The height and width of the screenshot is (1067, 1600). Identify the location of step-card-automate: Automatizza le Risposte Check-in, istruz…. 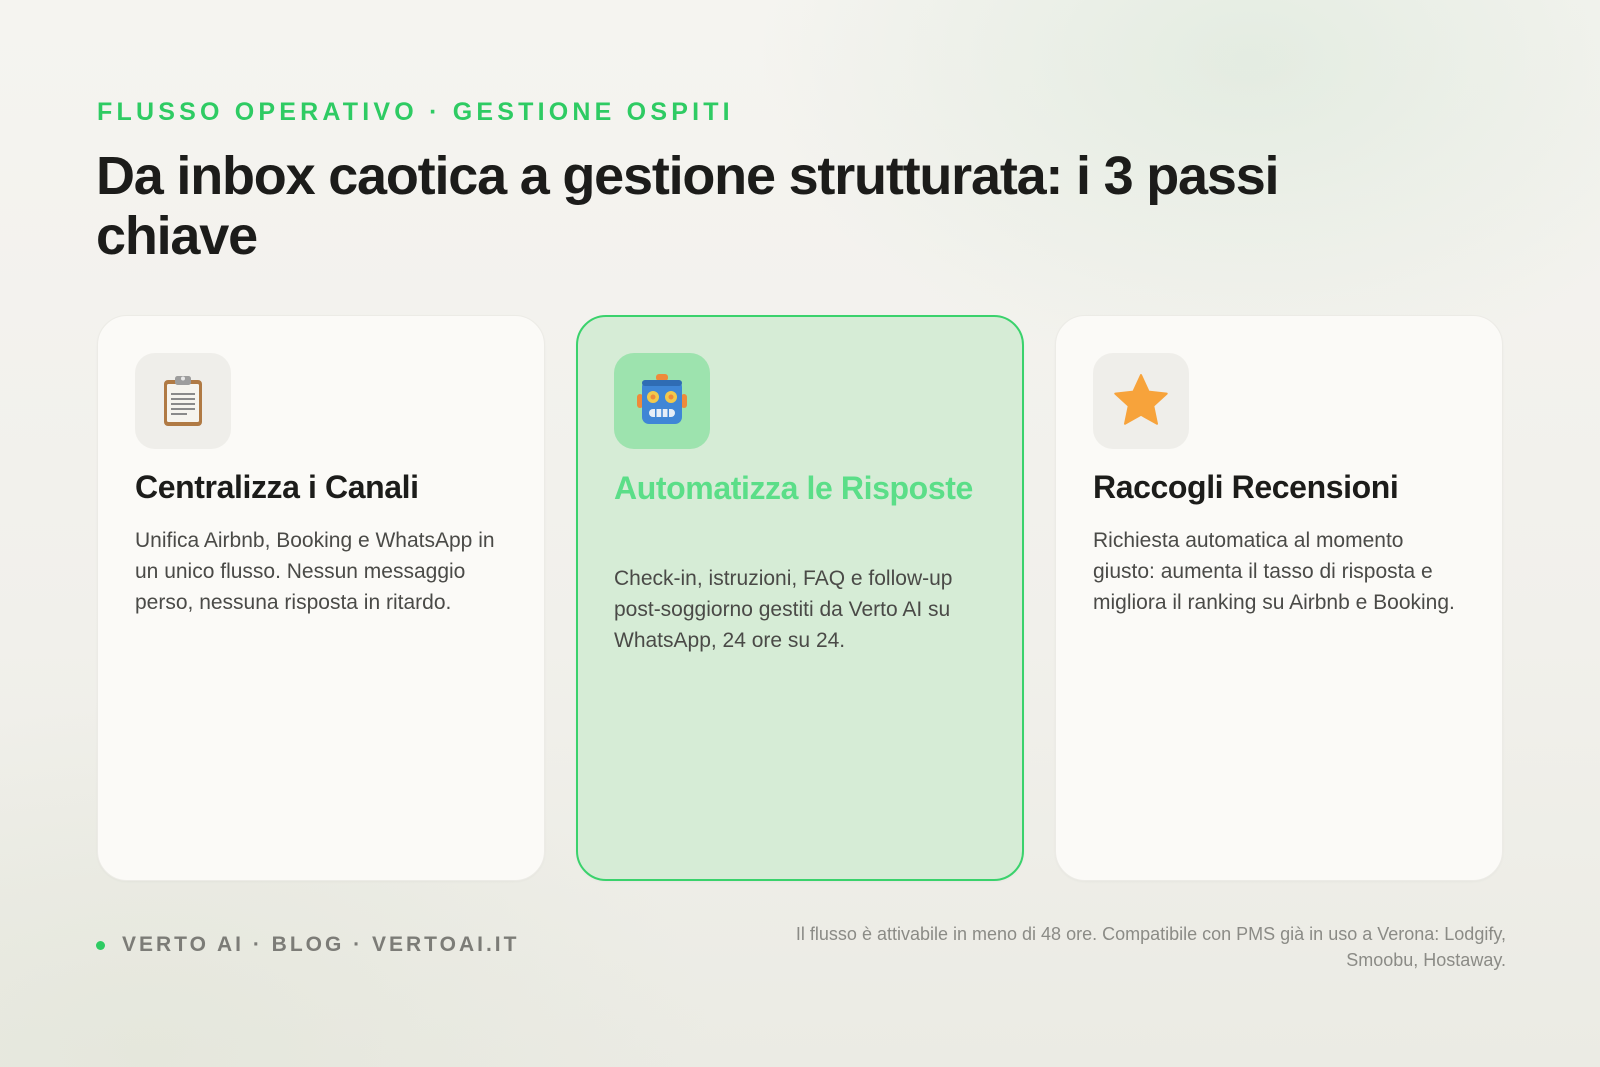
(800, 598).